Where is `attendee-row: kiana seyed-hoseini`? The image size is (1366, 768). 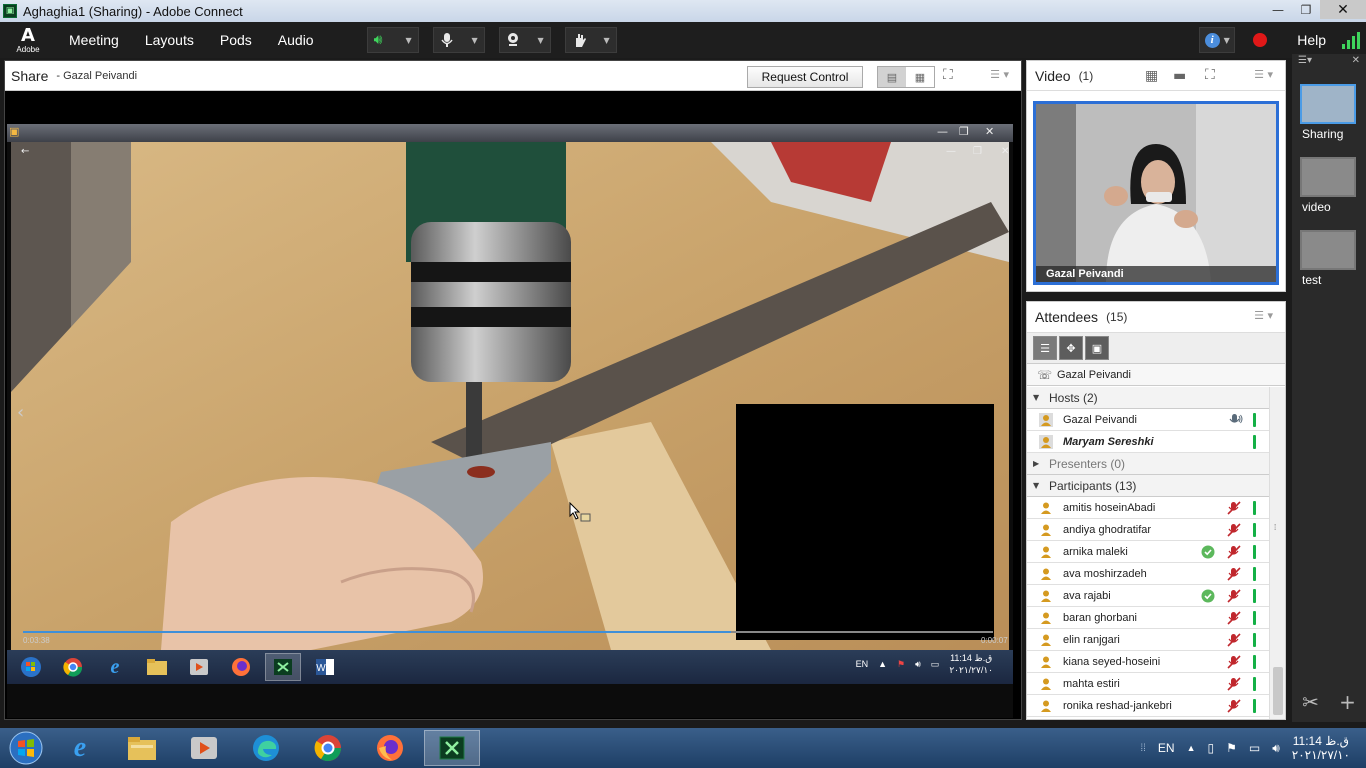 attendee-row: kiana seyed-hoseini is located at coordinates (1149, 662).